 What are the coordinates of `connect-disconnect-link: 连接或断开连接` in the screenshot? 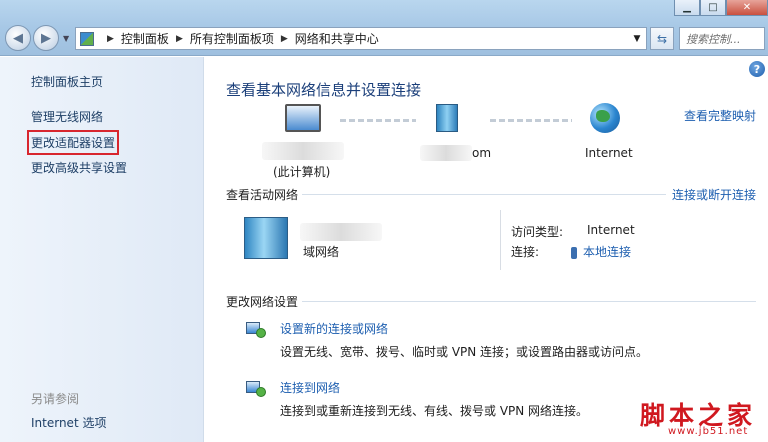 It's located at (714, 194).